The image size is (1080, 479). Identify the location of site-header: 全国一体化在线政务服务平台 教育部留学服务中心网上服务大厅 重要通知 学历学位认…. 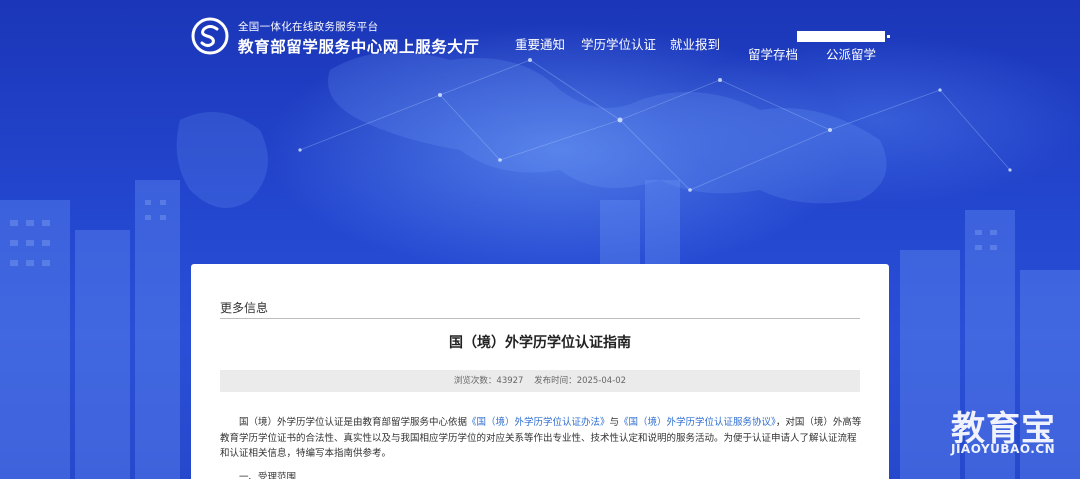
(540, 35).